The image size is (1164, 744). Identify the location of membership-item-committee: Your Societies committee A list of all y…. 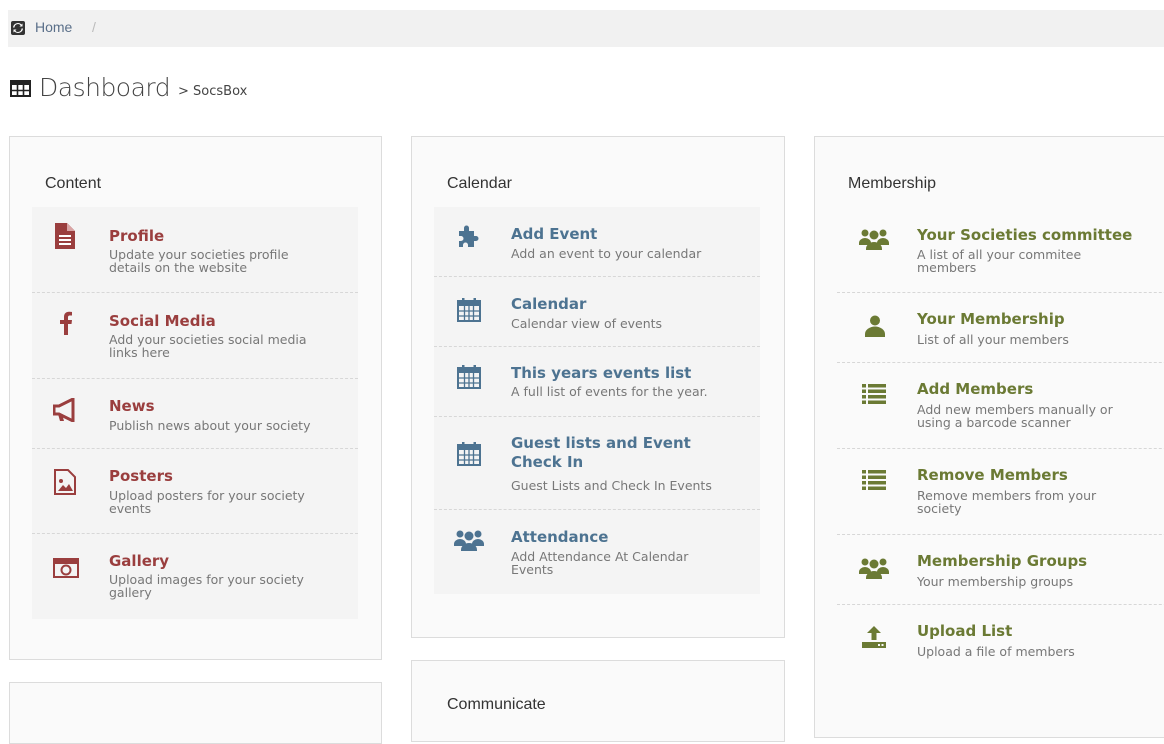
(1000, 250).